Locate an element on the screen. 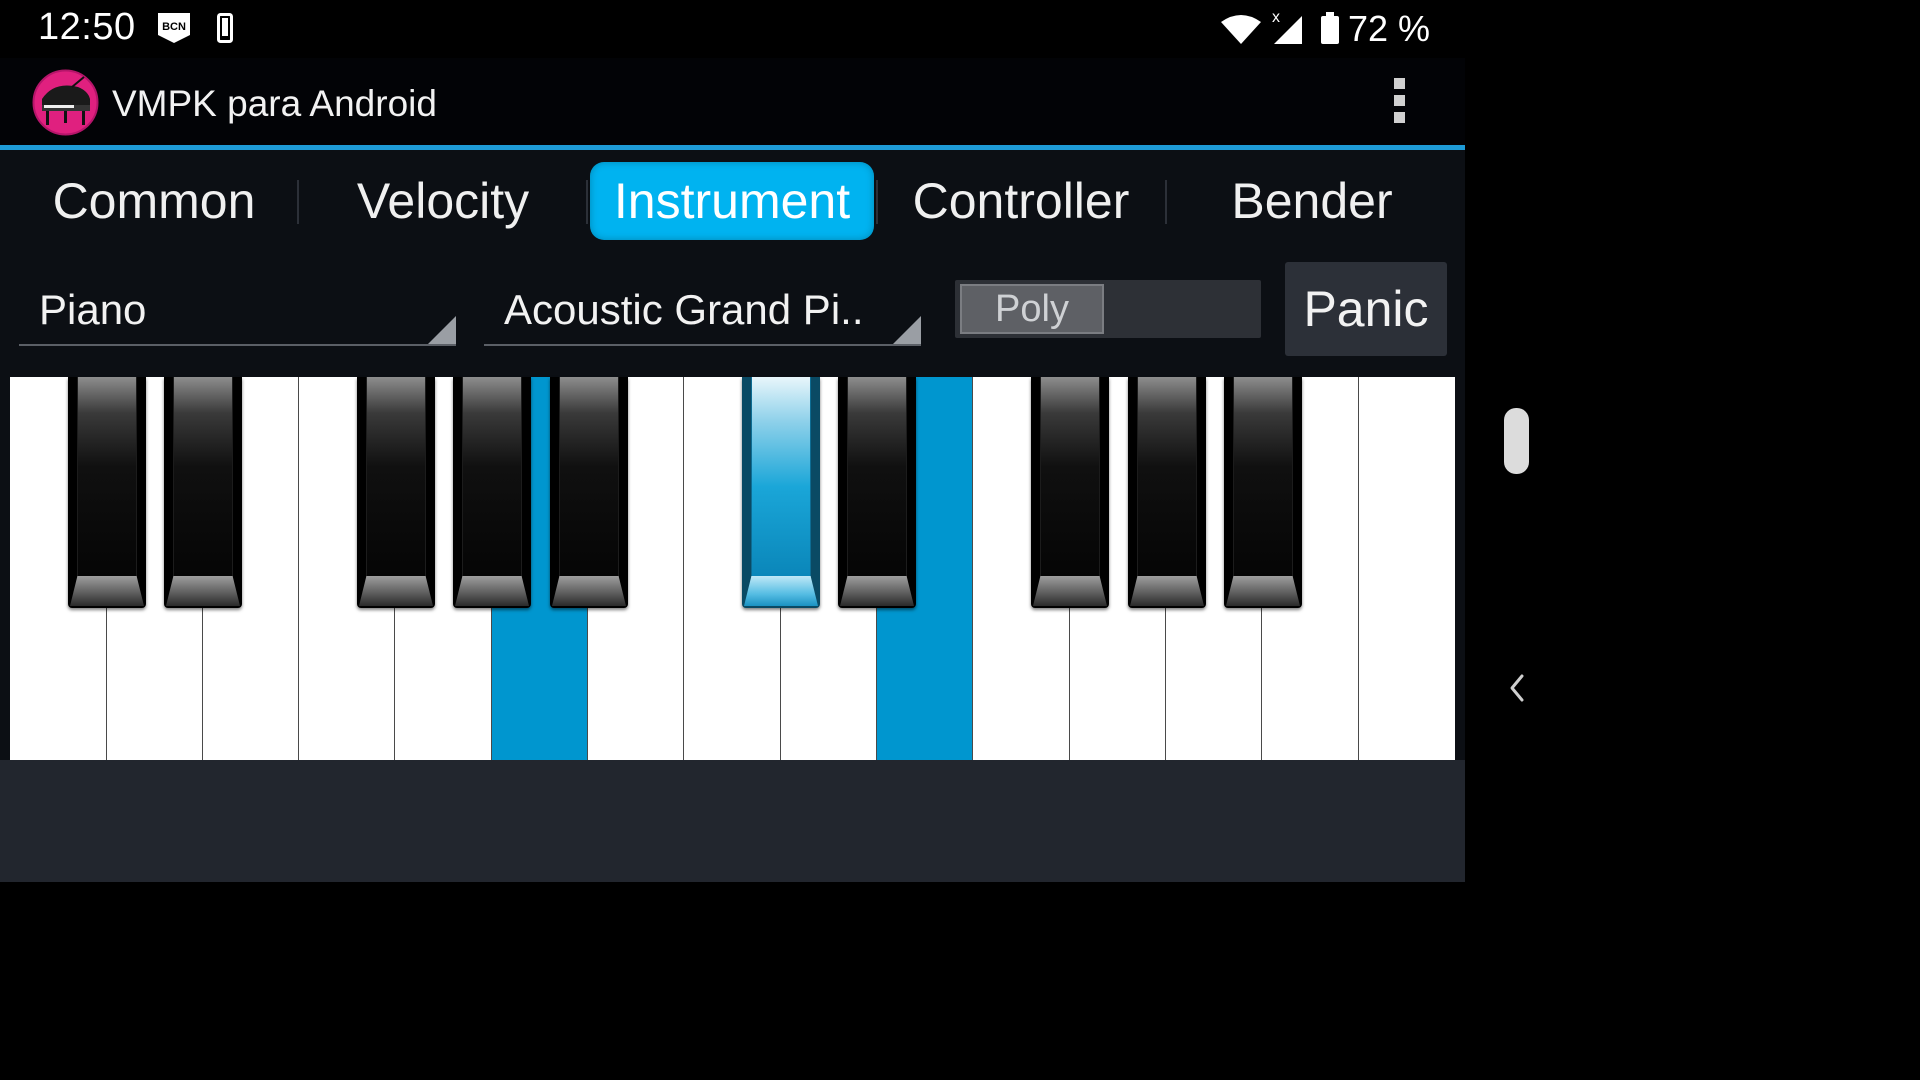 The height and width of the screenshot is (1080, 1920). battery-icon is located at coordinates (1330, 28).